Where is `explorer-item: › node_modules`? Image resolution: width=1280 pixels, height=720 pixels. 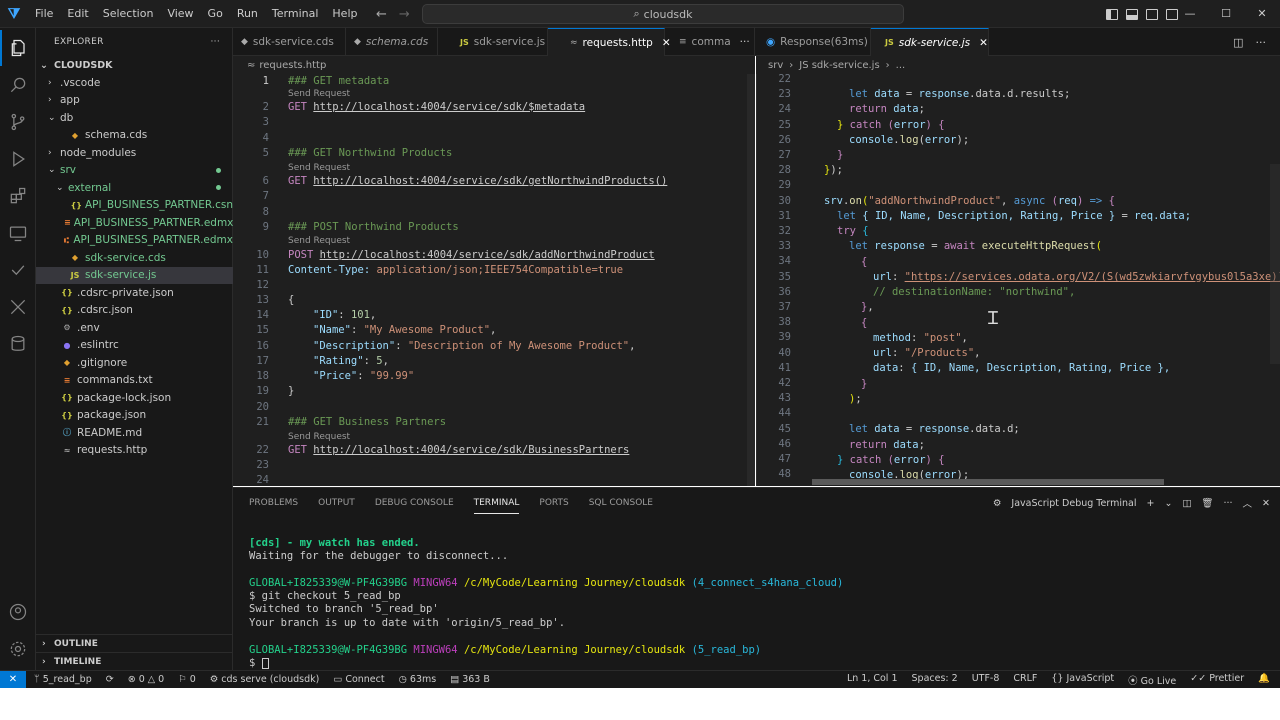
explorer-item: › node_modules is located at coordinates (134, 153).